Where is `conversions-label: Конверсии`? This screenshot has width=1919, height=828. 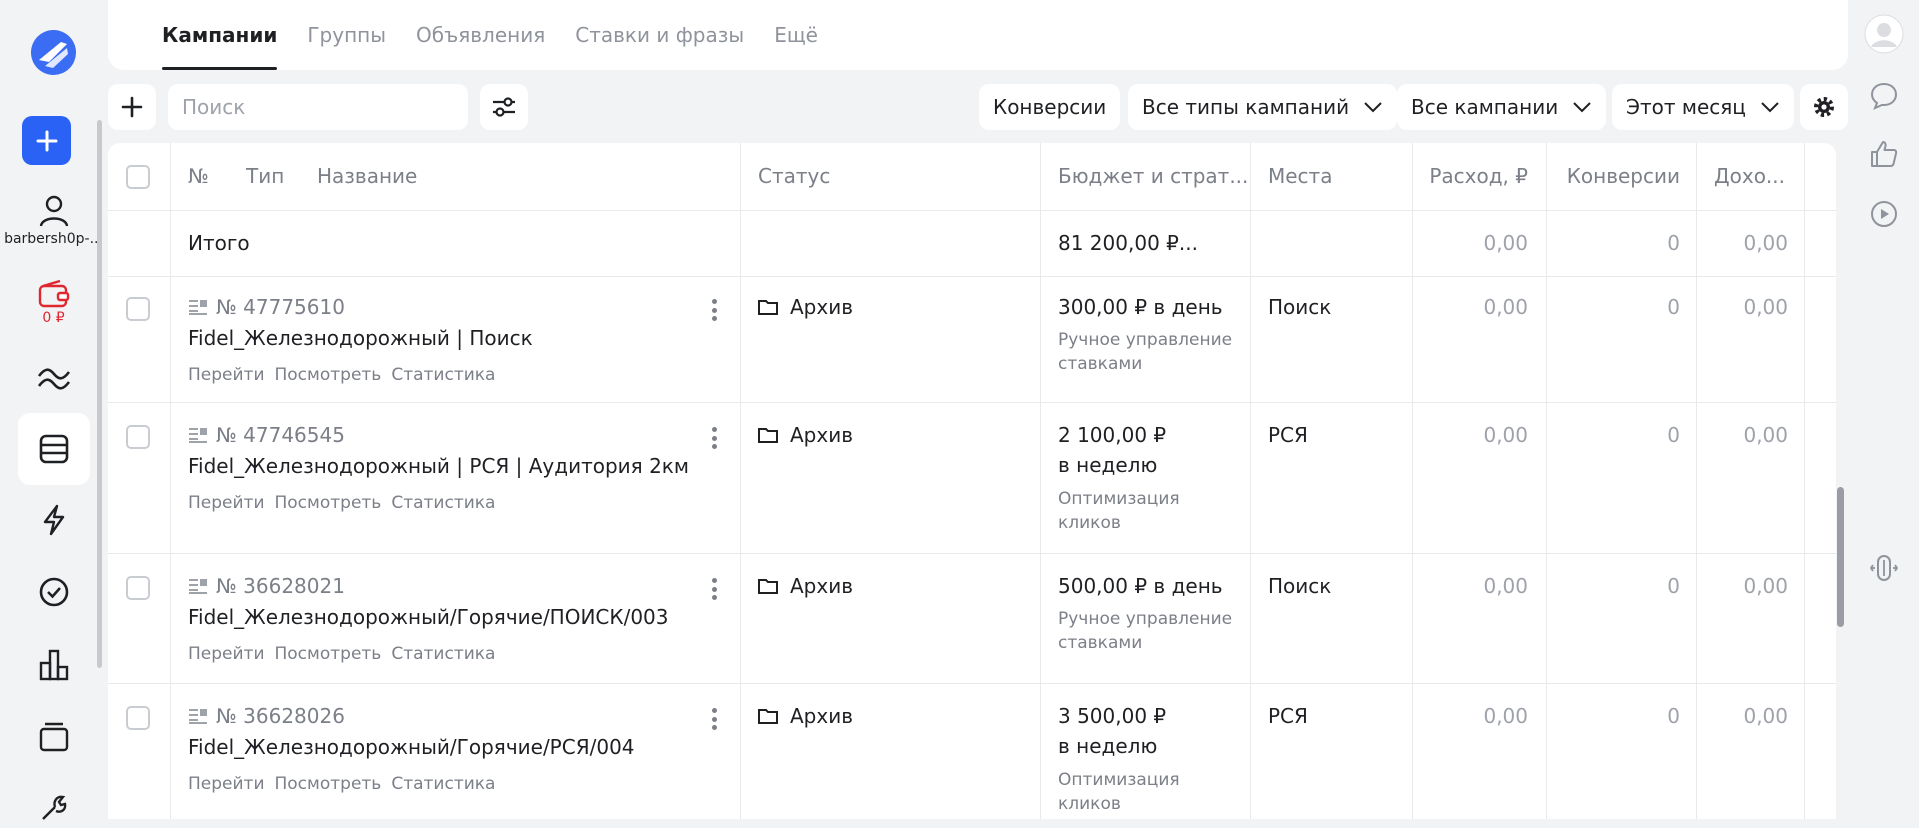
conversions-label: Конверсии is located at coordinates (1050, 107).